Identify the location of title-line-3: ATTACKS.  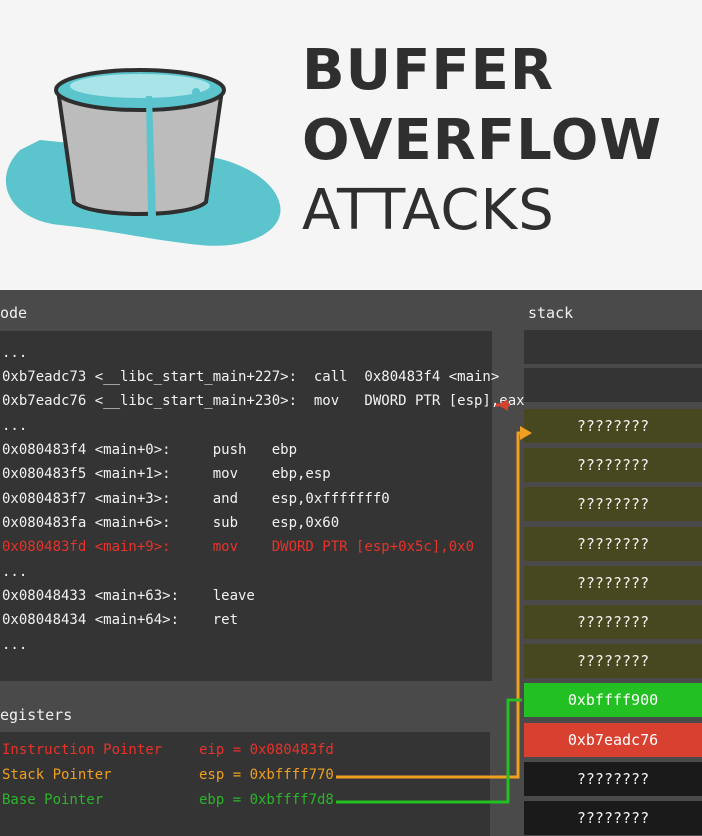
(428, 210).